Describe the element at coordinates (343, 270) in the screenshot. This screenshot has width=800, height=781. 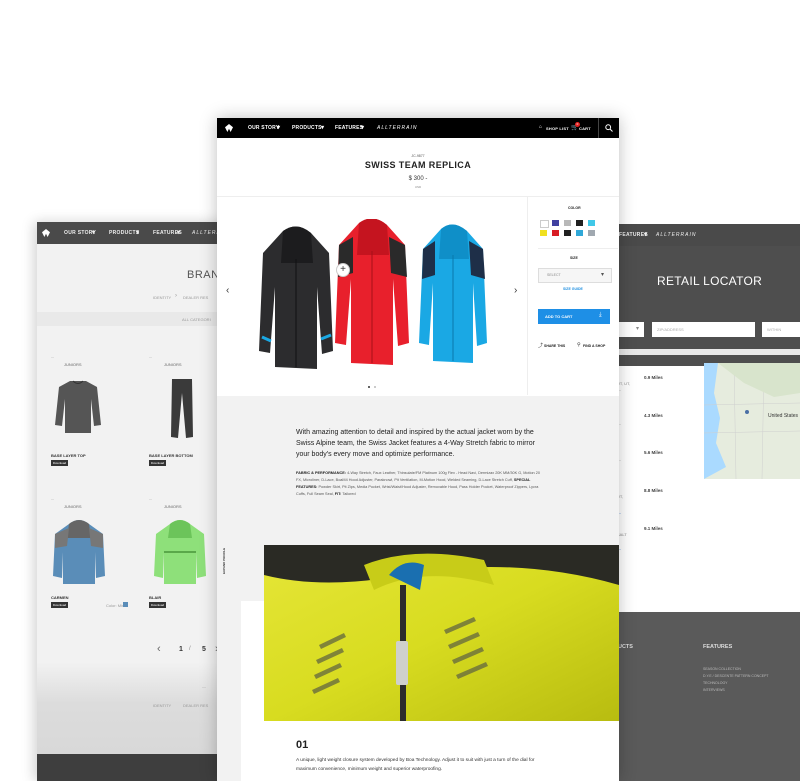
I see `zoom-plus-icon: +` at that location.